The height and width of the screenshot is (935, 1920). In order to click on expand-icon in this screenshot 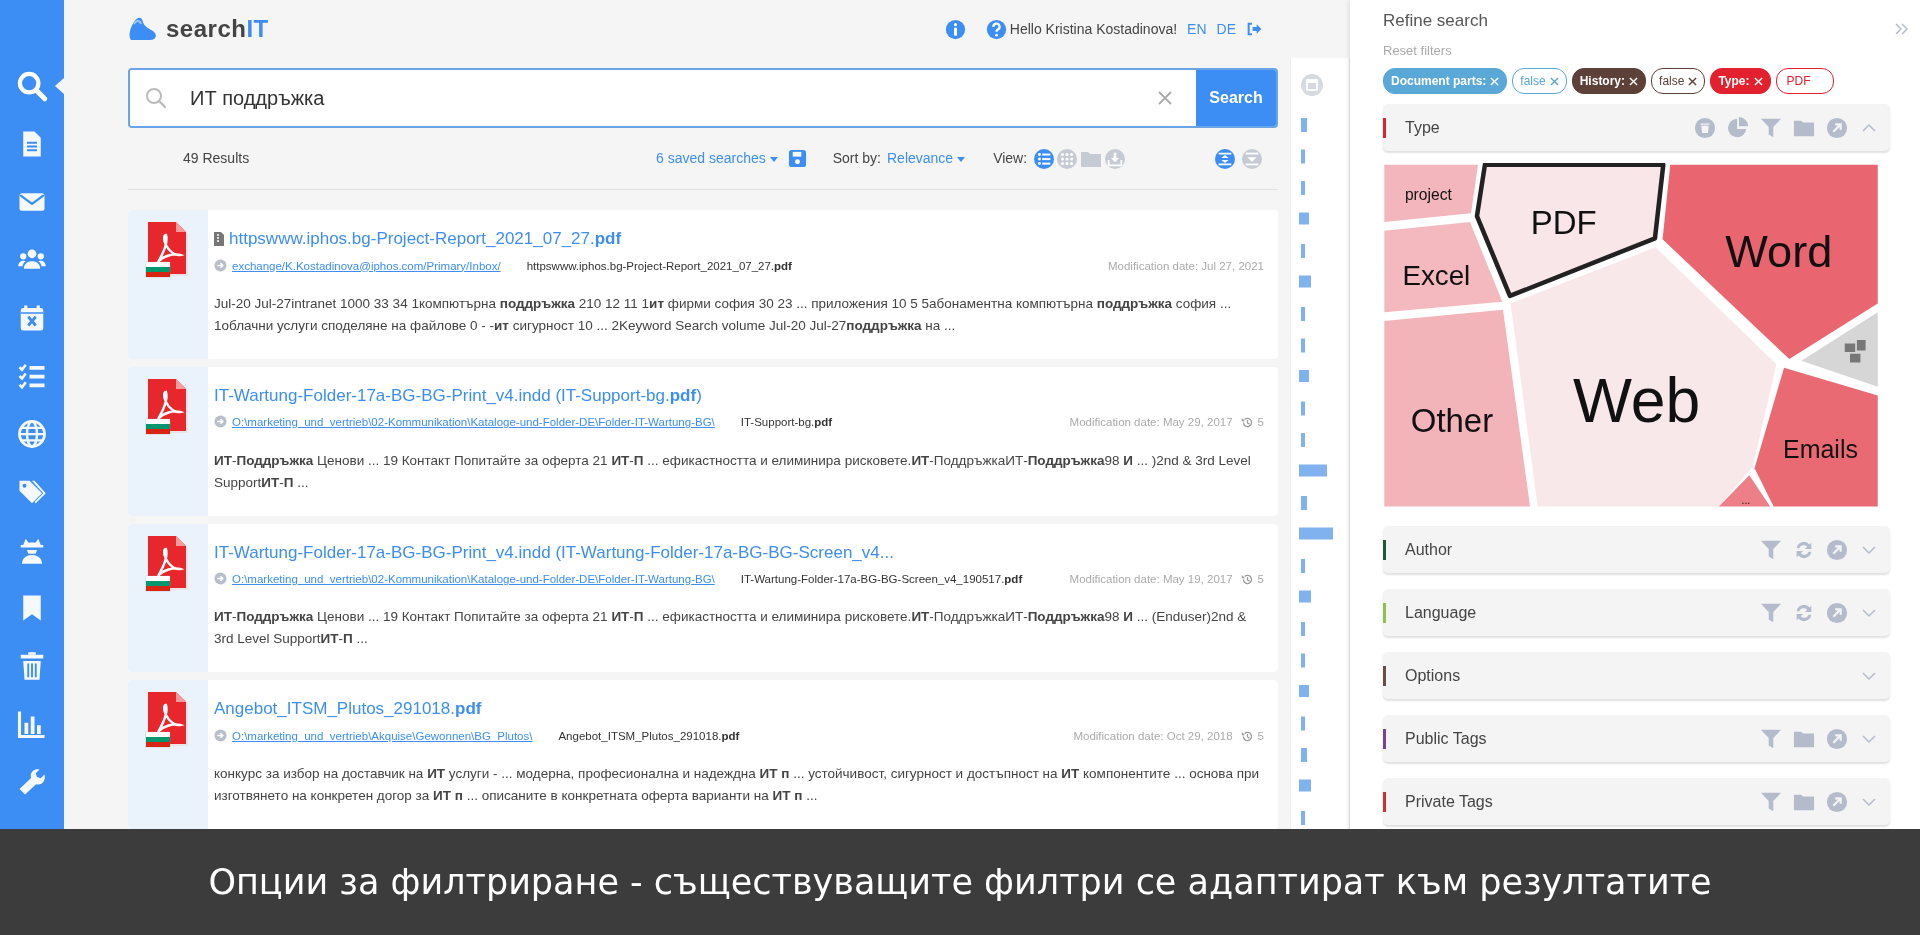, I will do `click(1225, 158)`.